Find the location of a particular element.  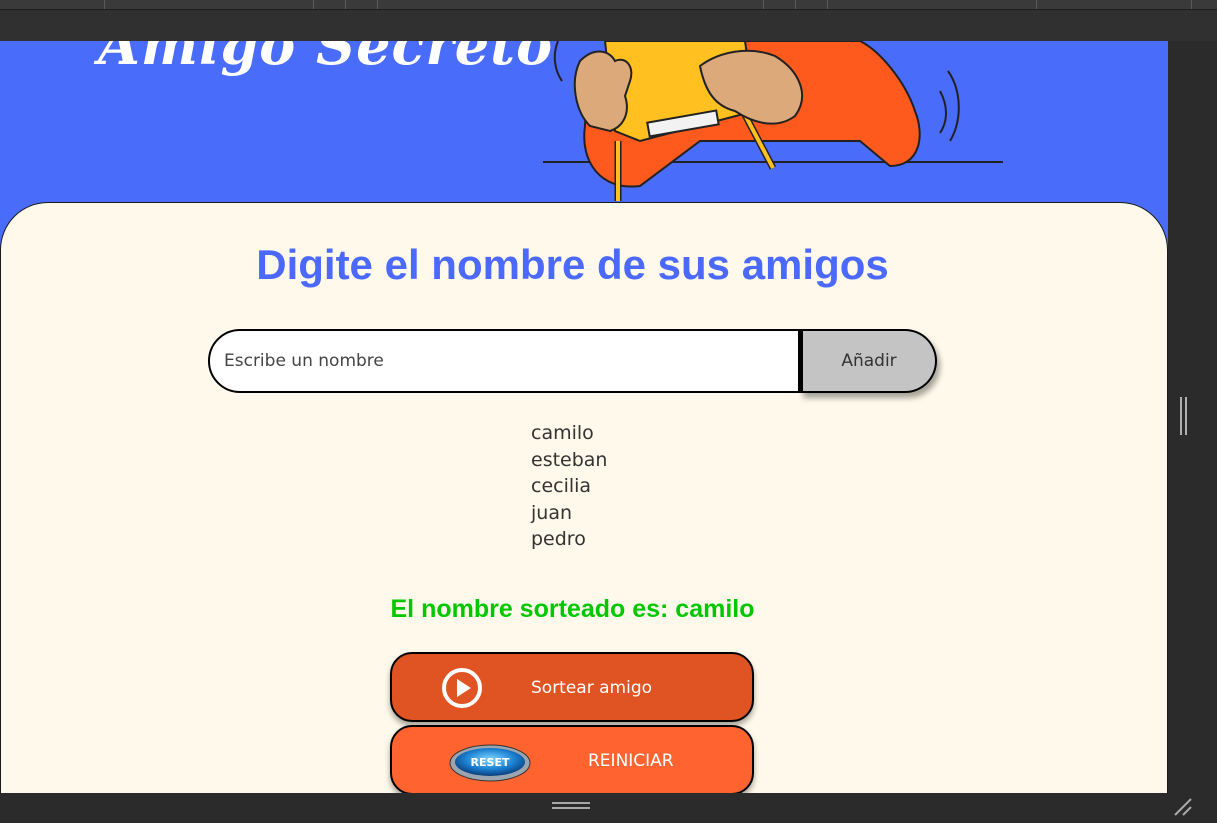

friend-list: camilo esteban cecilia juan pedro is located at coordinates (569, 486).